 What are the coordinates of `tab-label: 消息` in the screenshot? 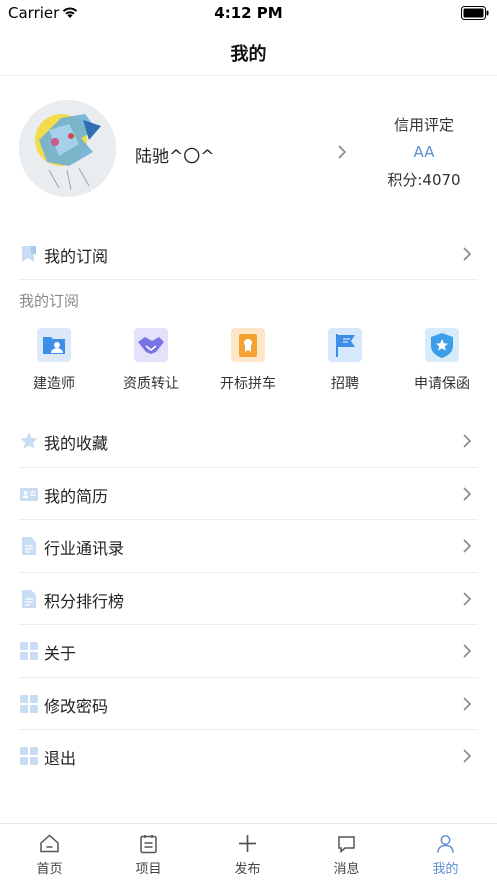 It's located at (346, 869).